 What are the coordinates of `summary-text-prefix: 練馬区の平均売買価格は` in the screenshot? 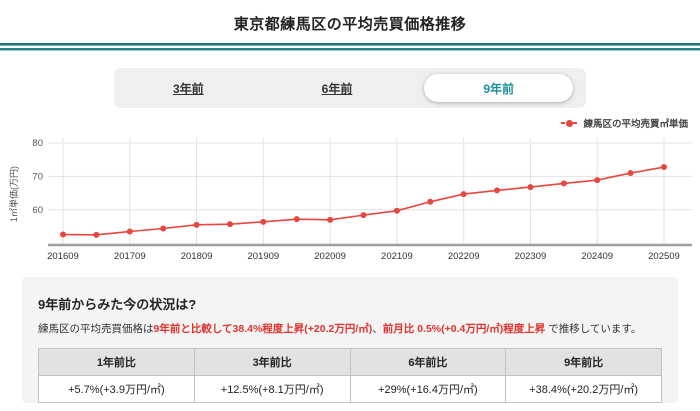 It's located at (96, 329).